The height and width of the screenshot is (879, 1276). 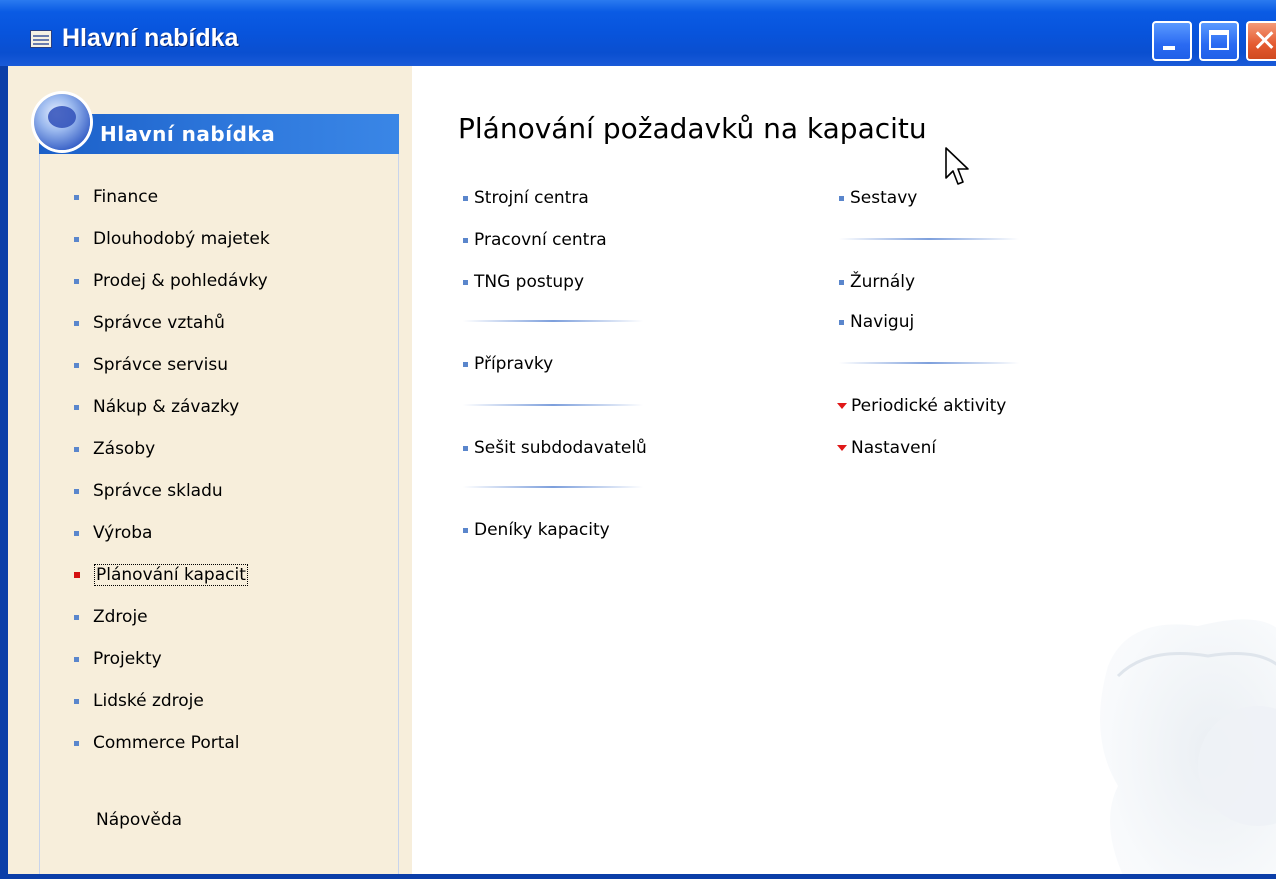 I want to click on minimize-icon, so click(x=1169, y=48).